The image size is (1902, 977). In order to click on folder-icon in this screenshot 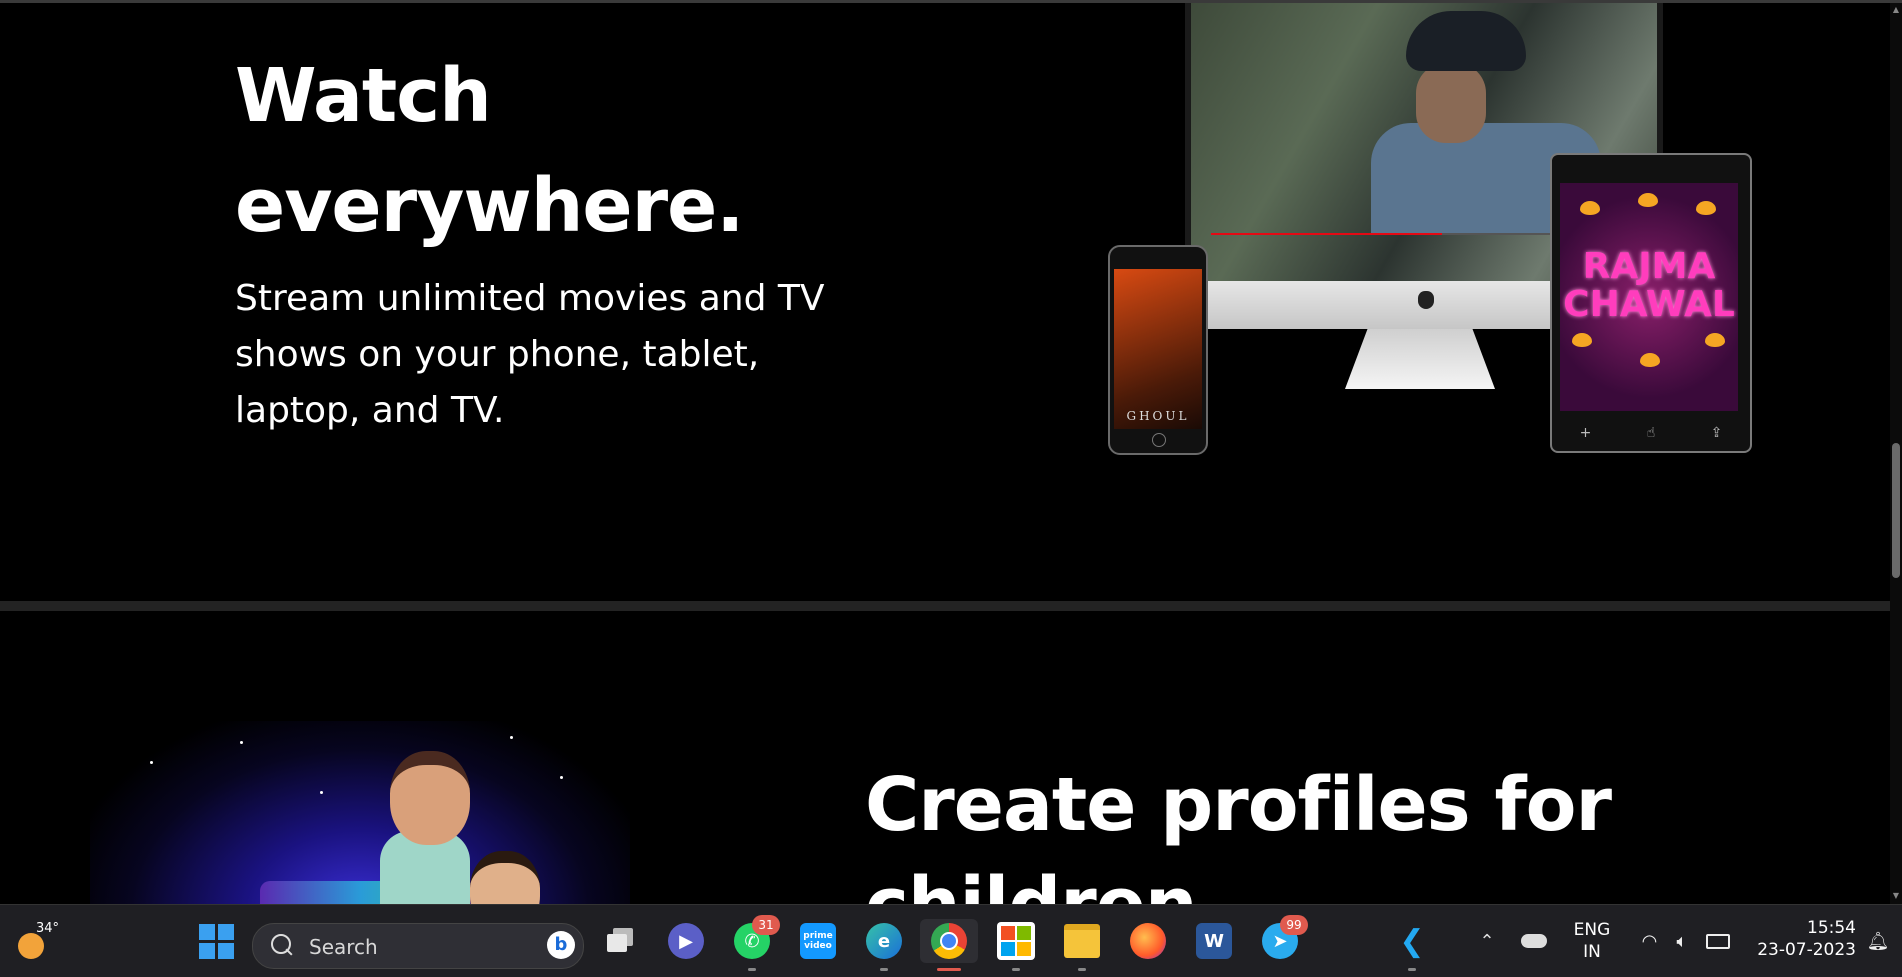, I will do `click(1082, 941)`.